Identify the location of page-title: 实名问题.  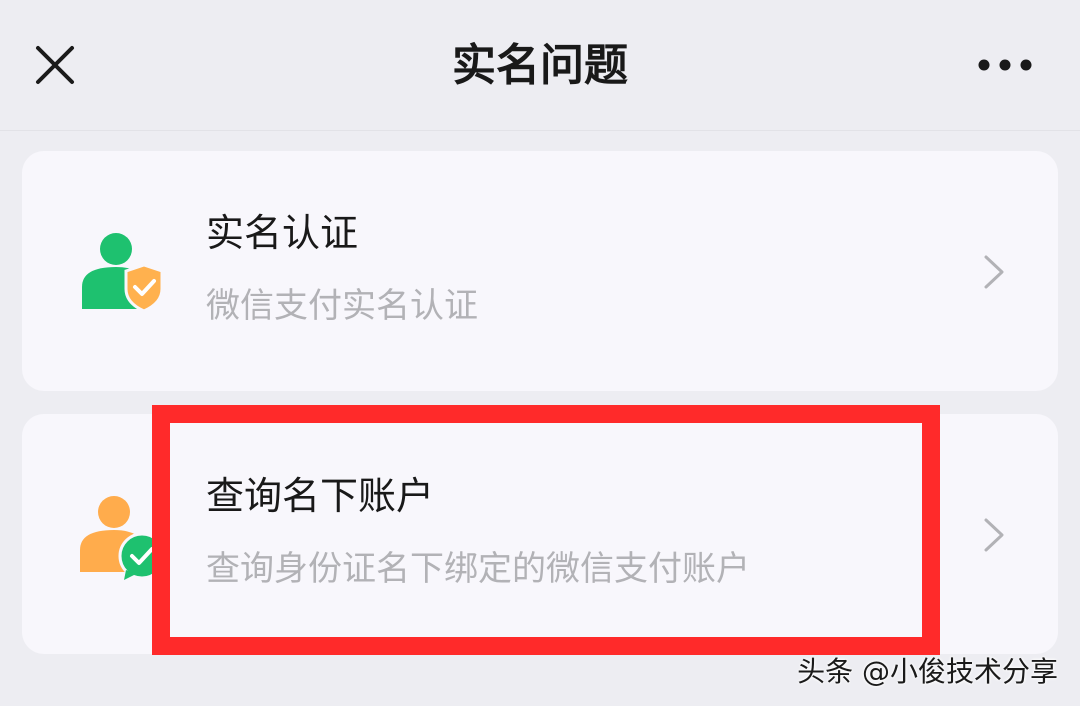
(540, 65).